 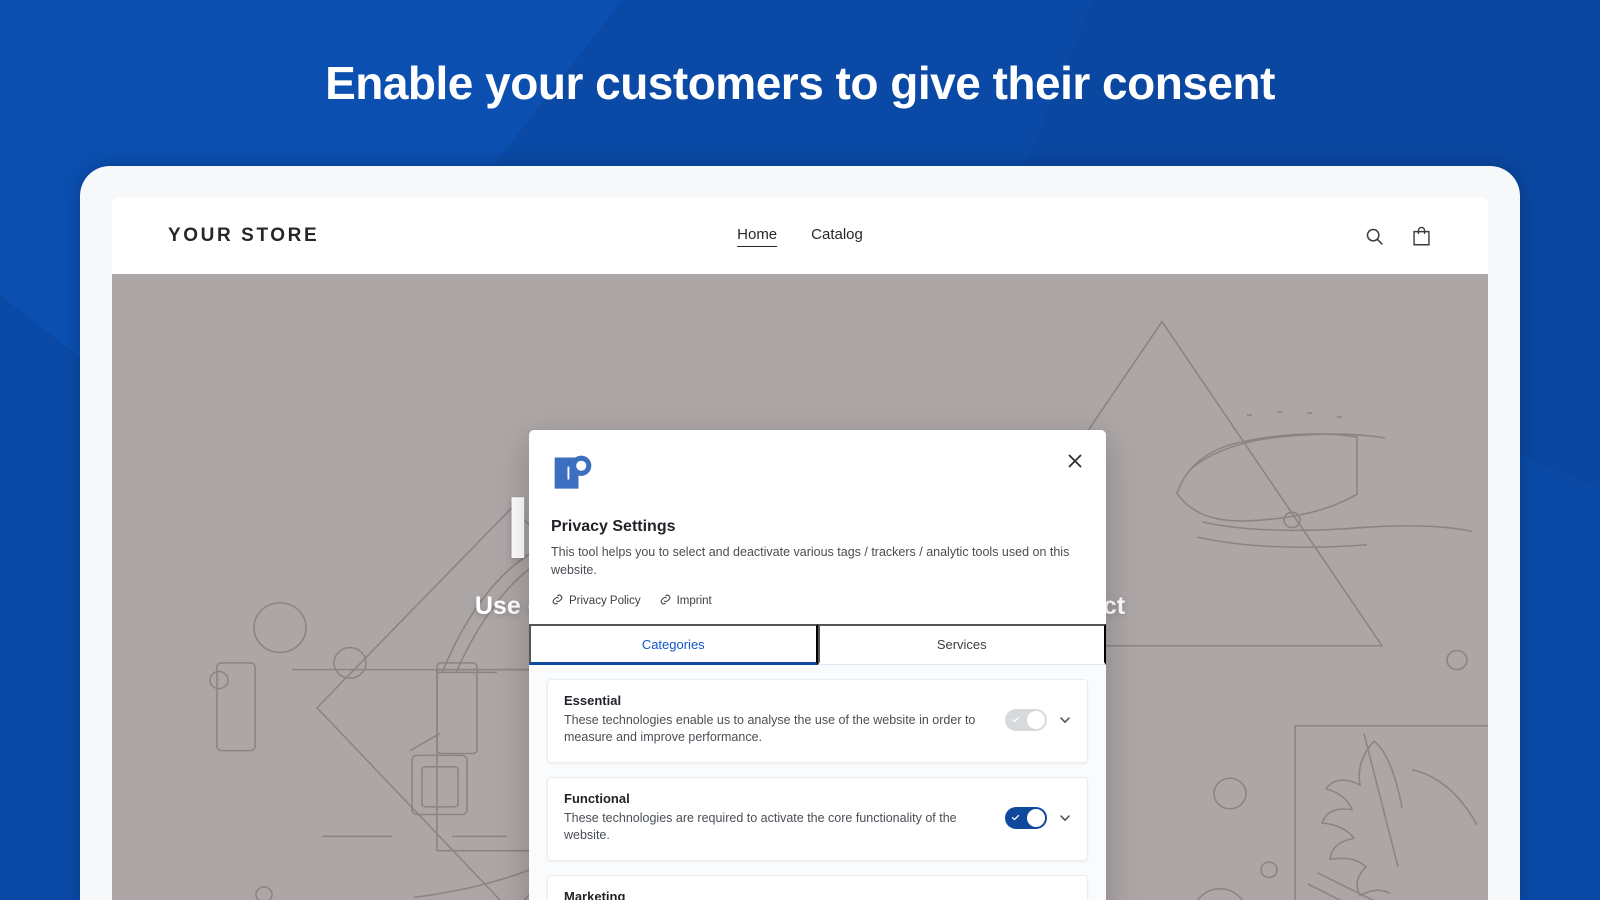 What do you see at coordinates (757, 236) in the screenshot?
I see `nav-item-home: Home` at bounding box center [757, 236].